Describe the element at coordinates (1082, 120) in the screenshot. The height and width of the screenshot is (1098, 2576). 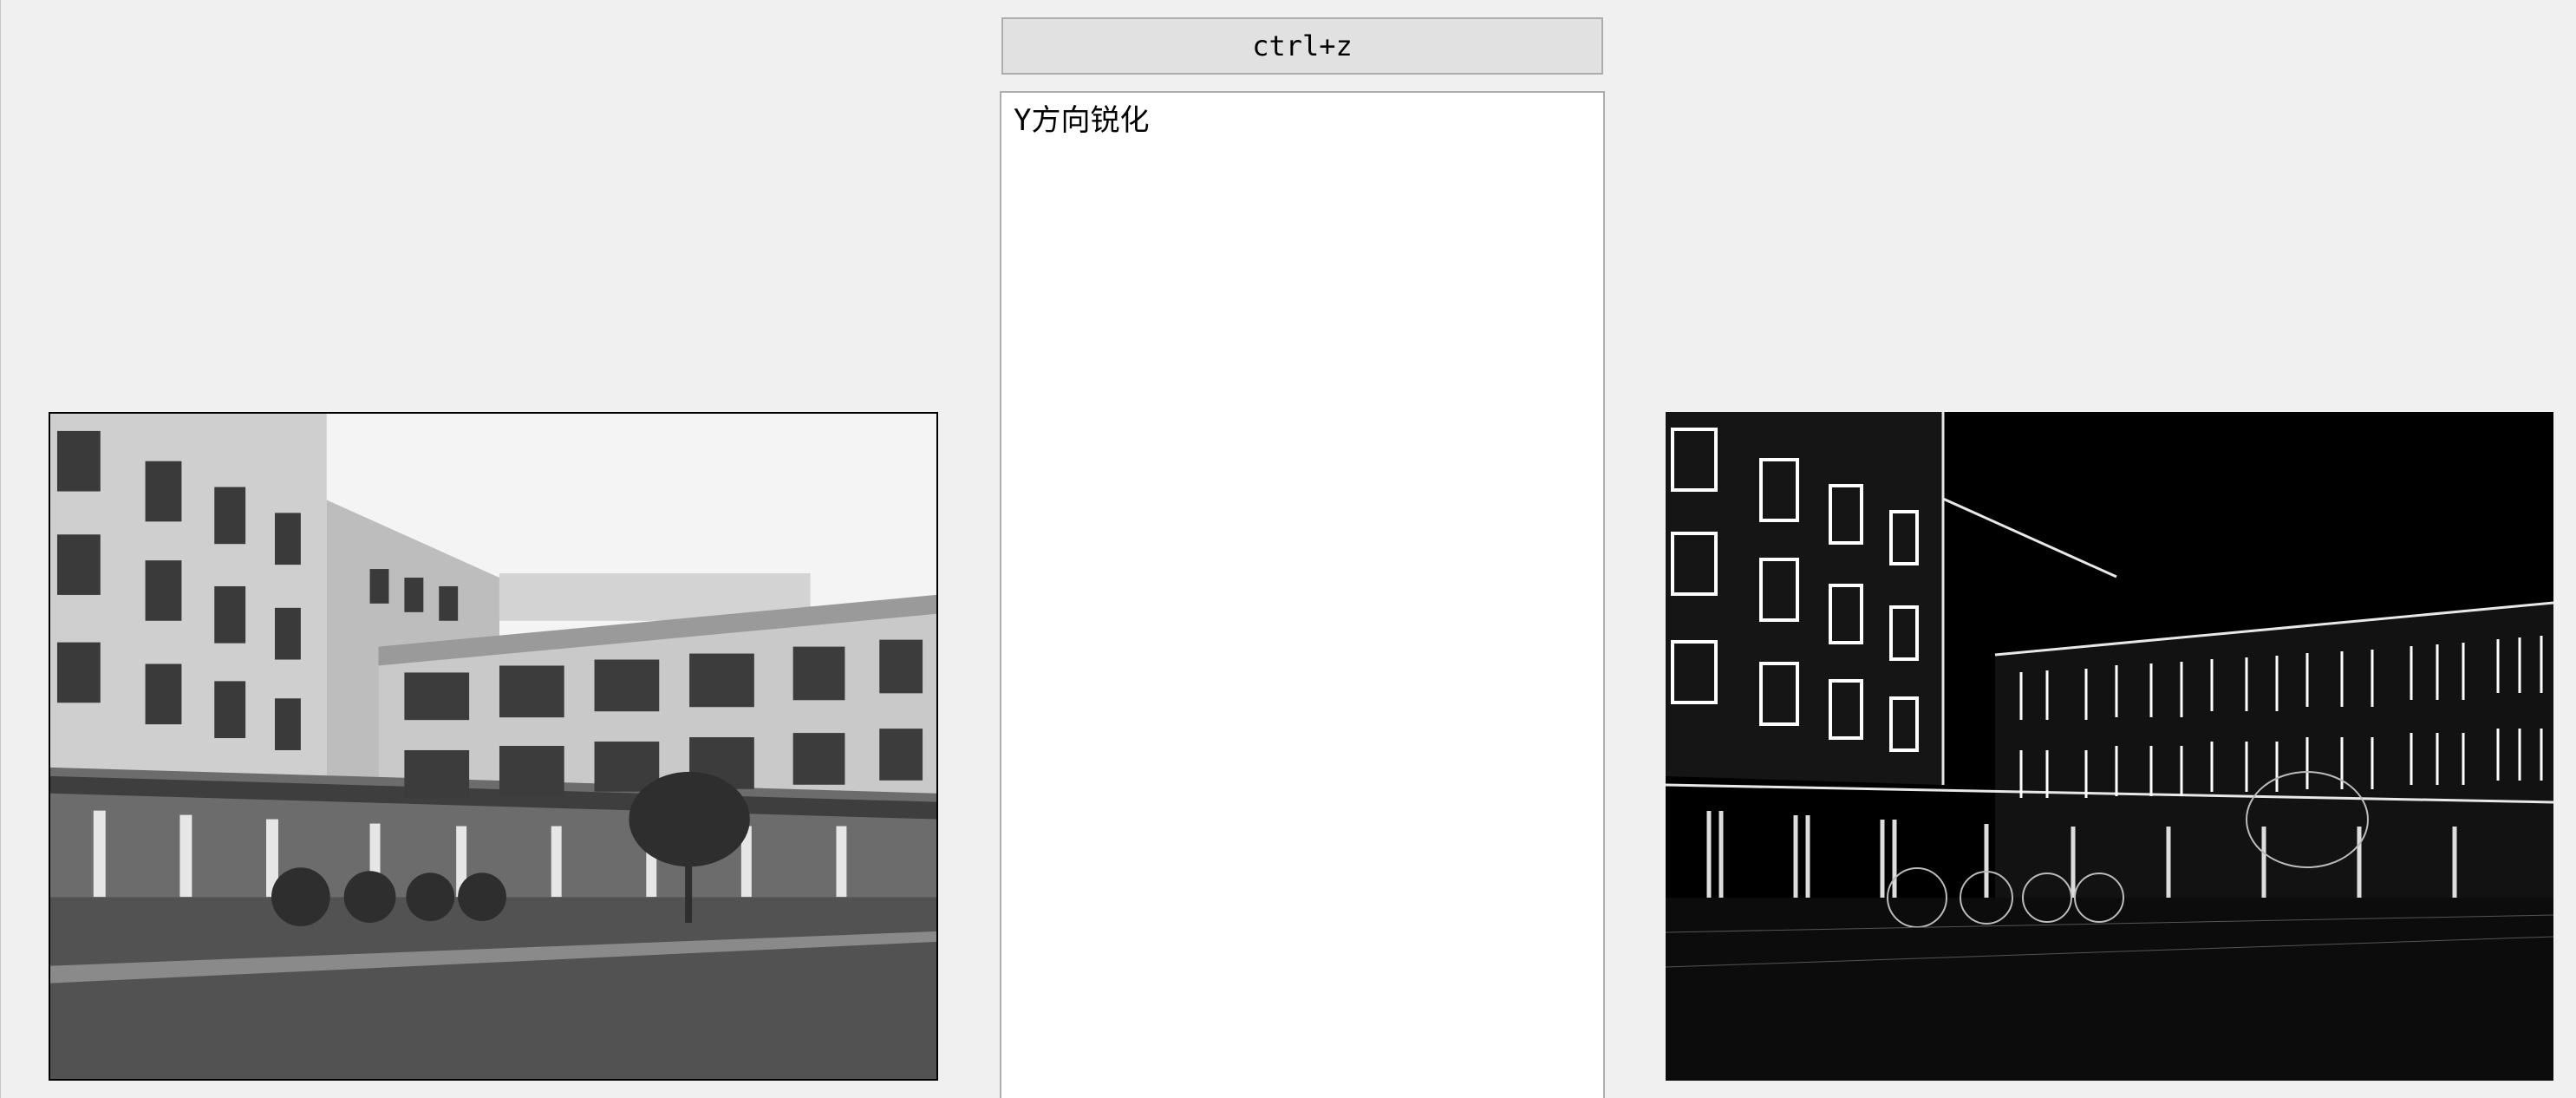
I see `log-line: Y方向锐化` at that location.